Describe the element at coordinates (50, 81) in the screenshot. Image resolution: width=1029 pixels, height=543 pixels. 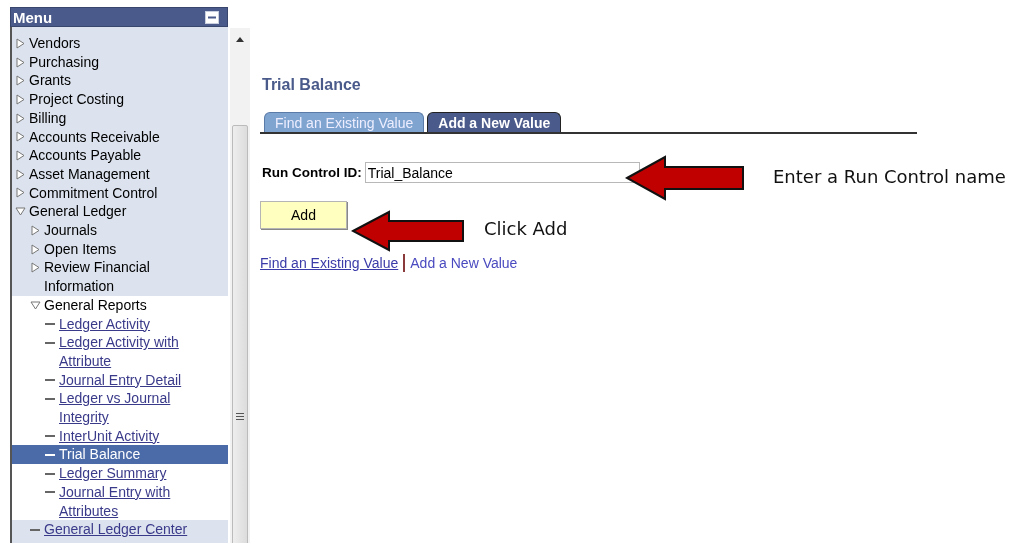
I see `menu-folder: Grants` at that location.